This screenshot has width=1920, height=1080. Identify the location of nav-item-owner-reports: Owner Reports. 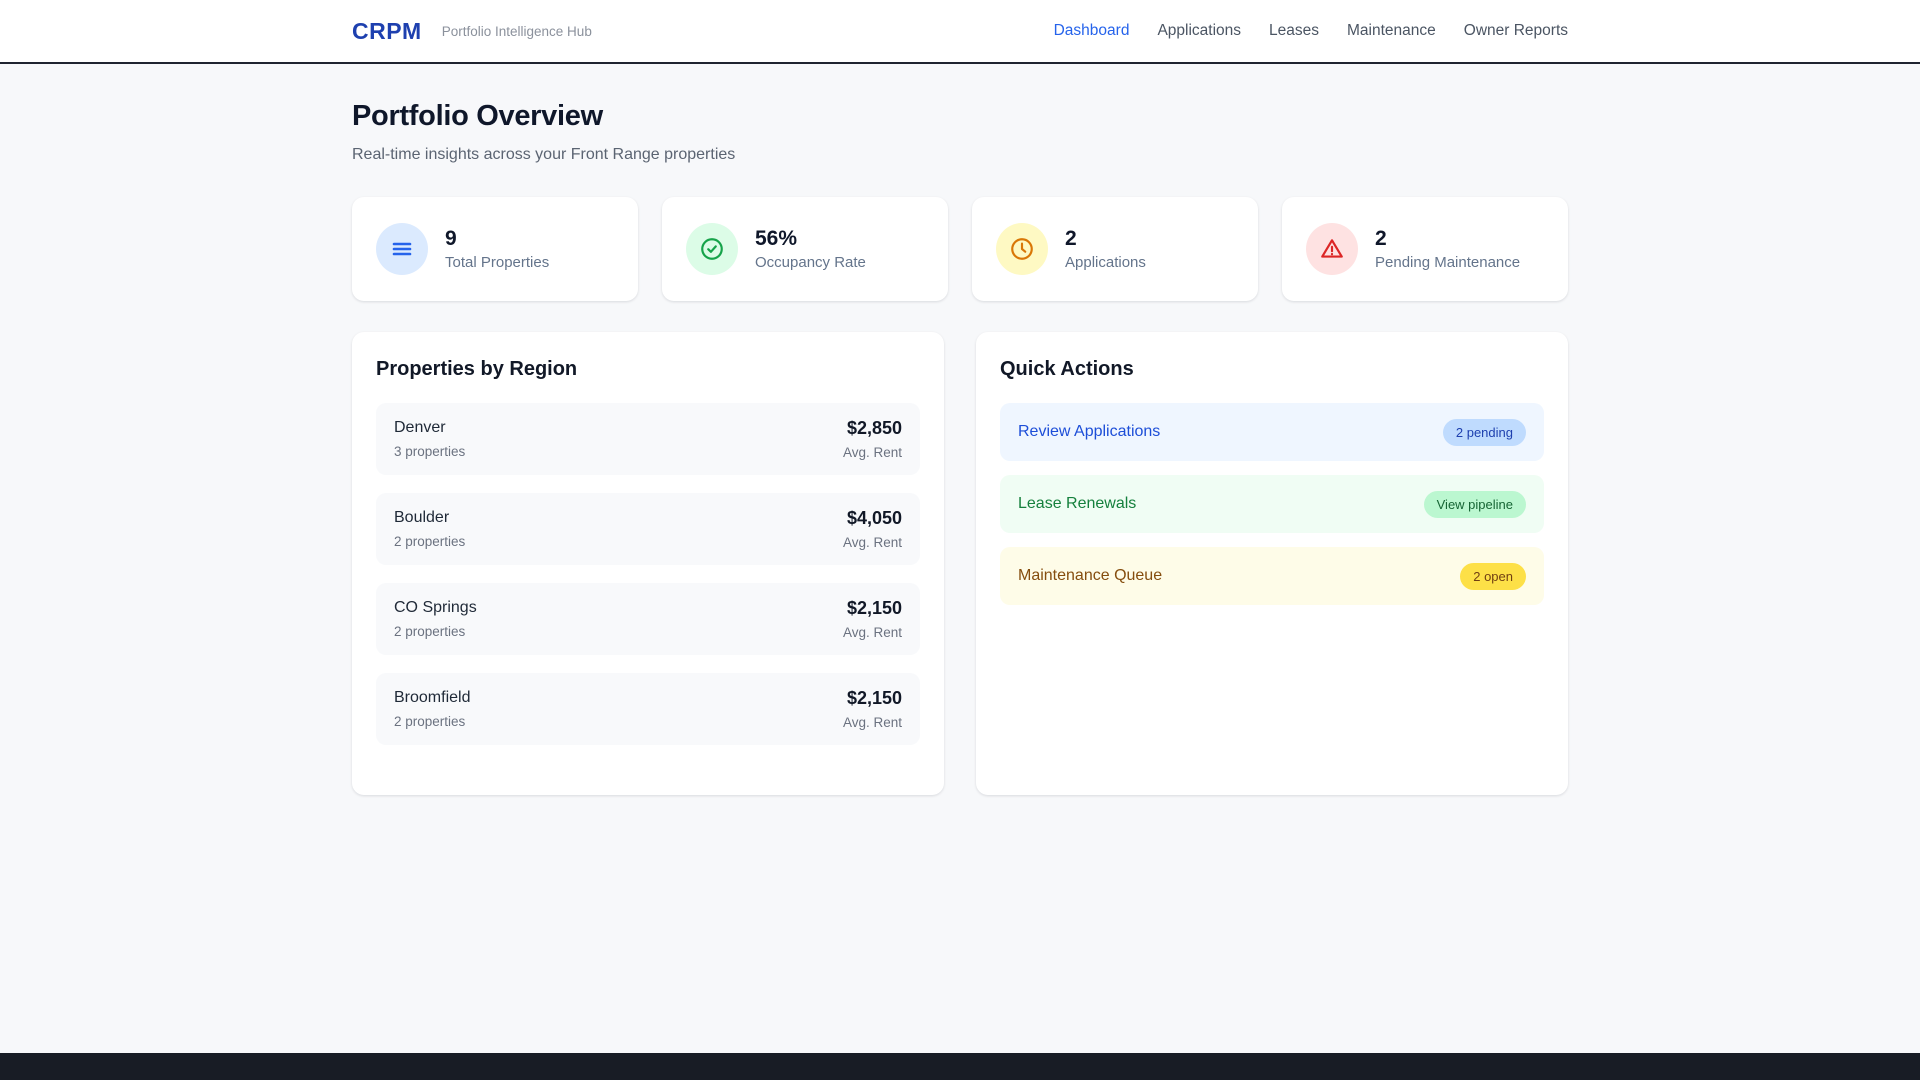
(1516, 31).